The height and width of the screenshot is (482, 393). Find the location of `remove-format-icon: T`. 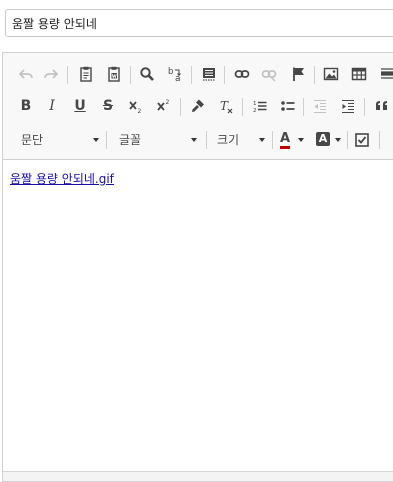

remove-format-icon: T is located at coordinates (226, 106).